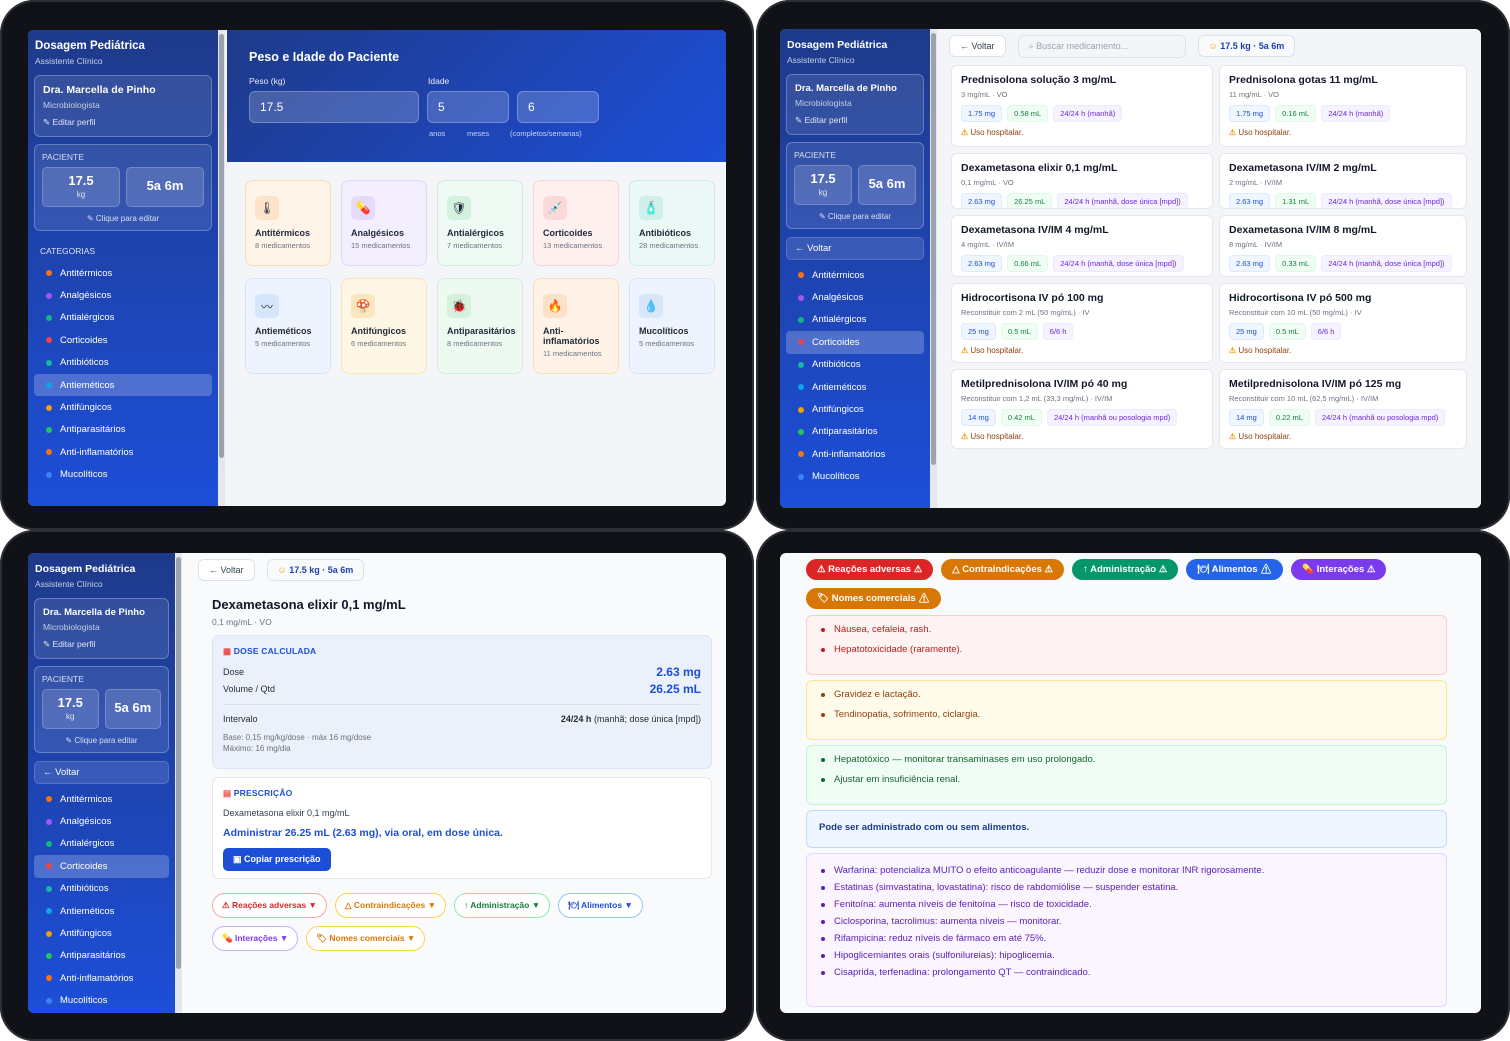  Describe the element at coordinates (870, 569) in the screenshot. I see `tab-reacoes-adversas: ⚠ Reações adversas ⚠` at that location.